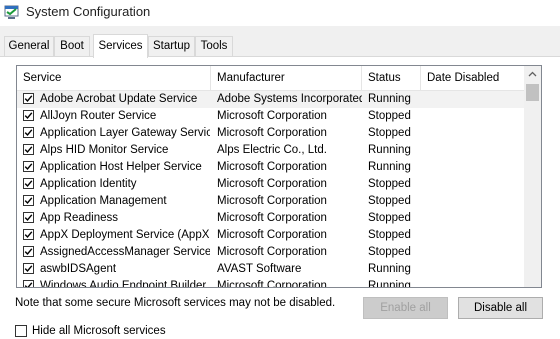  What do you see at coordinates (405, 308) in the screenshot?
I see `enable-all-button: Enable all` at bounding box center [405, 308].